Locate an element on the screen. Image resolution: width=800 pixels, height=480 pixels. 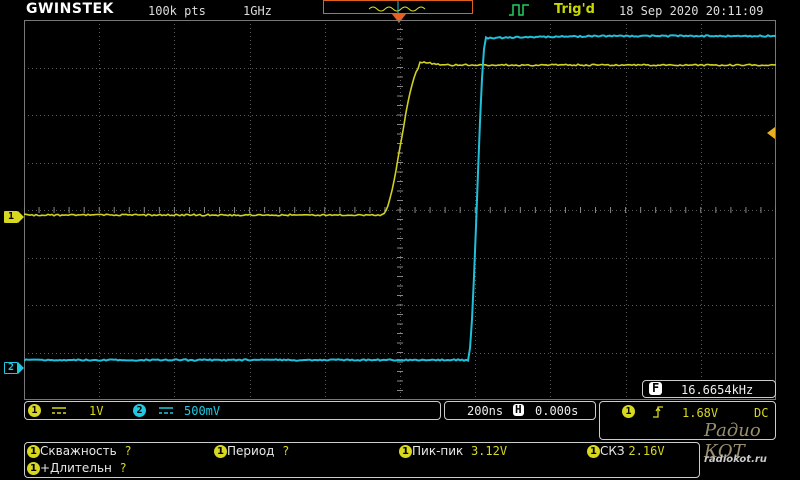
measurement-label: Пик-пик is located at coordinates (438, 451).